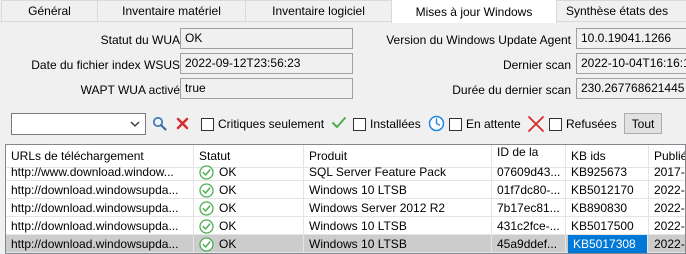  I want to click on kb-cell: KB925673, so click(607, 172).